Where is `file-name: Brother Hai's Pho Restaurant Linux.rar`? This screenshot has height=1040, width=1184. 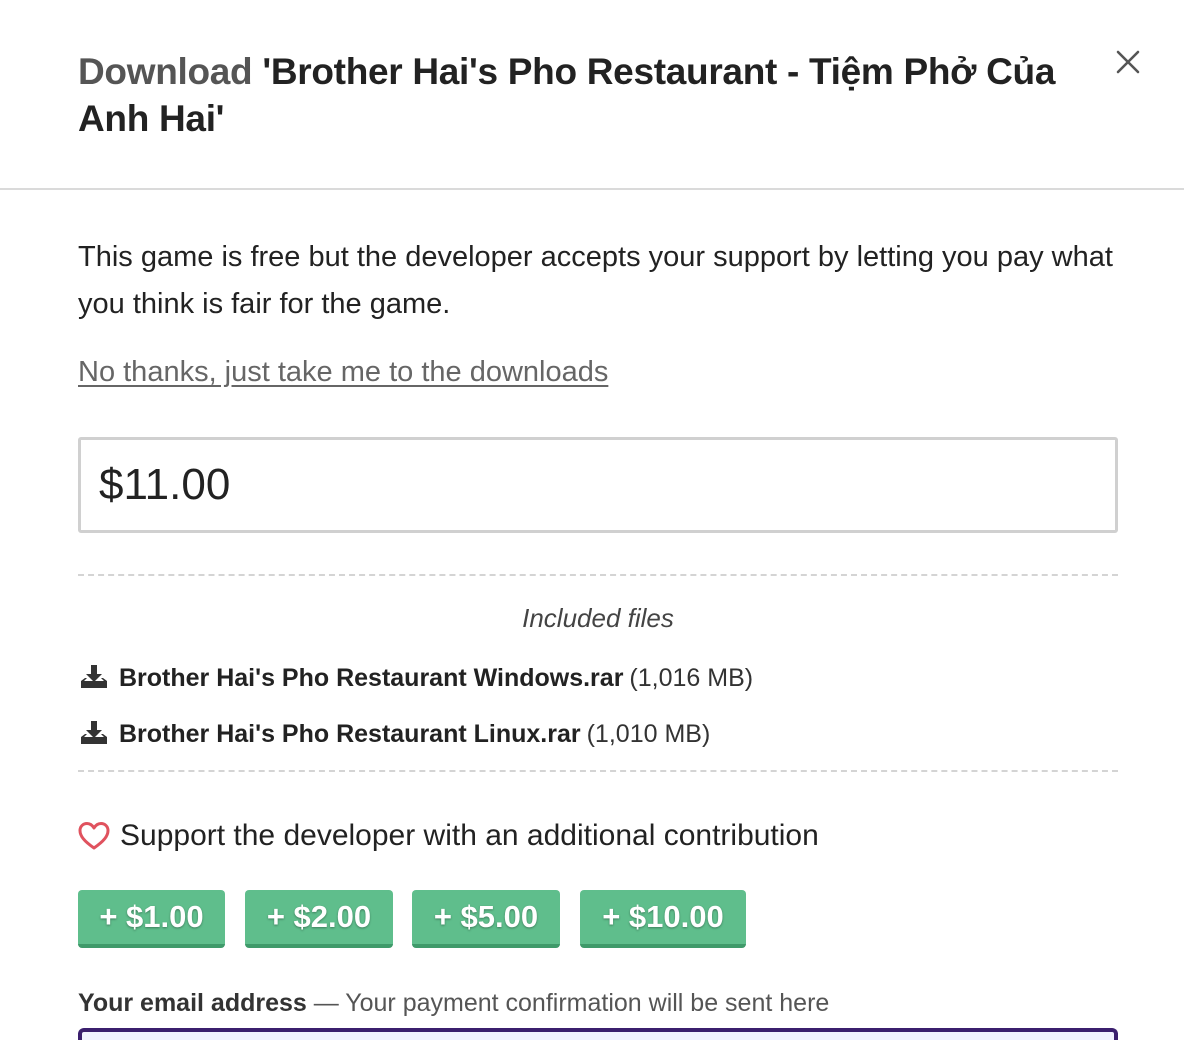
file-name: Brother Hai's Pho Restaurant Linux.rar is located at coordinates (350, 733).